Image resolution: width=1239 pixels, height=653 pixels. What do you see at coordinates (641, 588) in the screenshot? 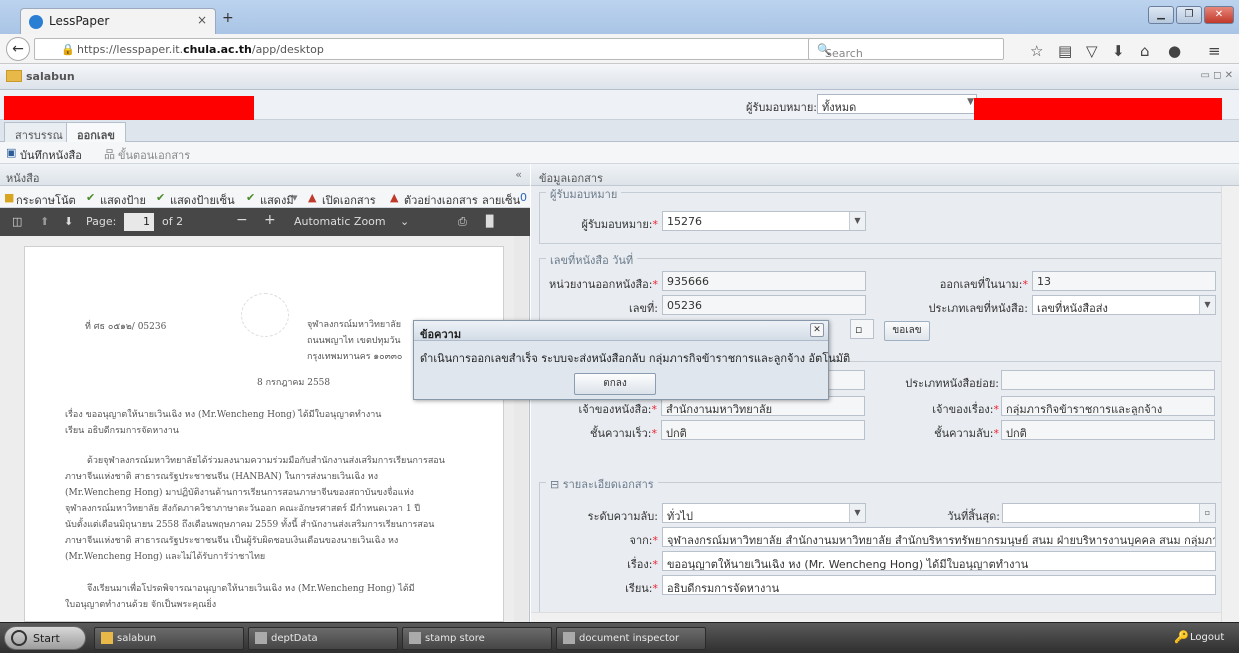
I see `to-label: เรียน:*` at bounding box center [641, 588].